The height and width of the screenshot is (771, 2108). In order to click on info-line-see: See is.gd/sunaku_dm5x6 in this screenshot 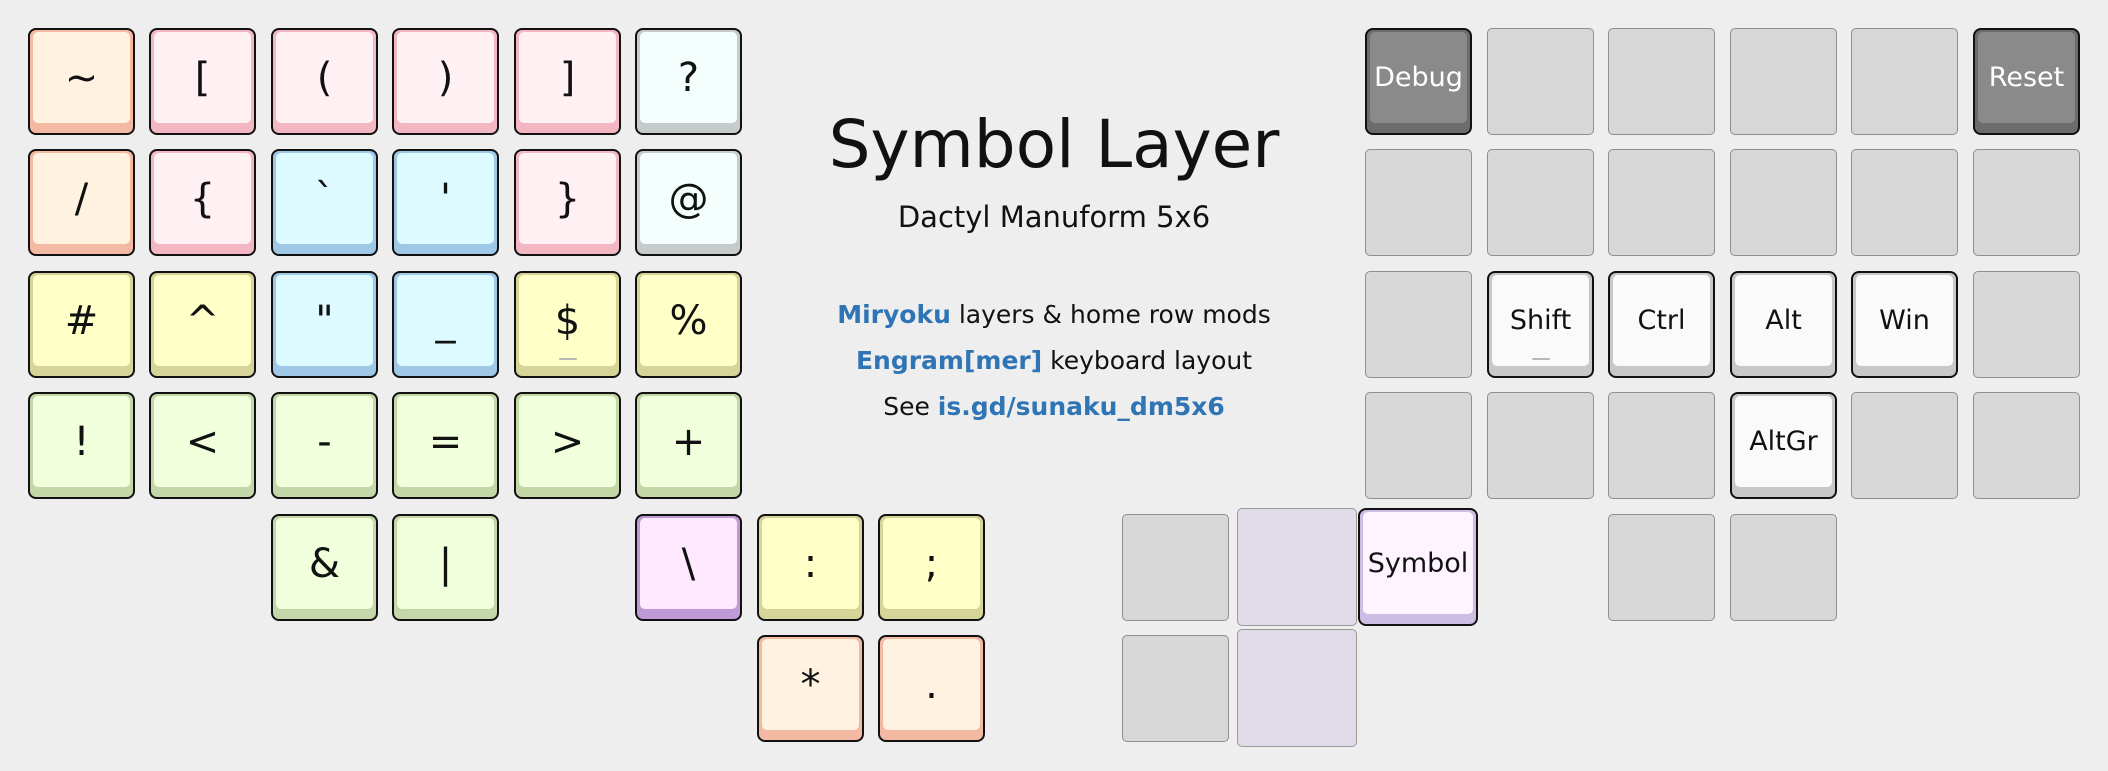, I will do `click(1054, 406)`.